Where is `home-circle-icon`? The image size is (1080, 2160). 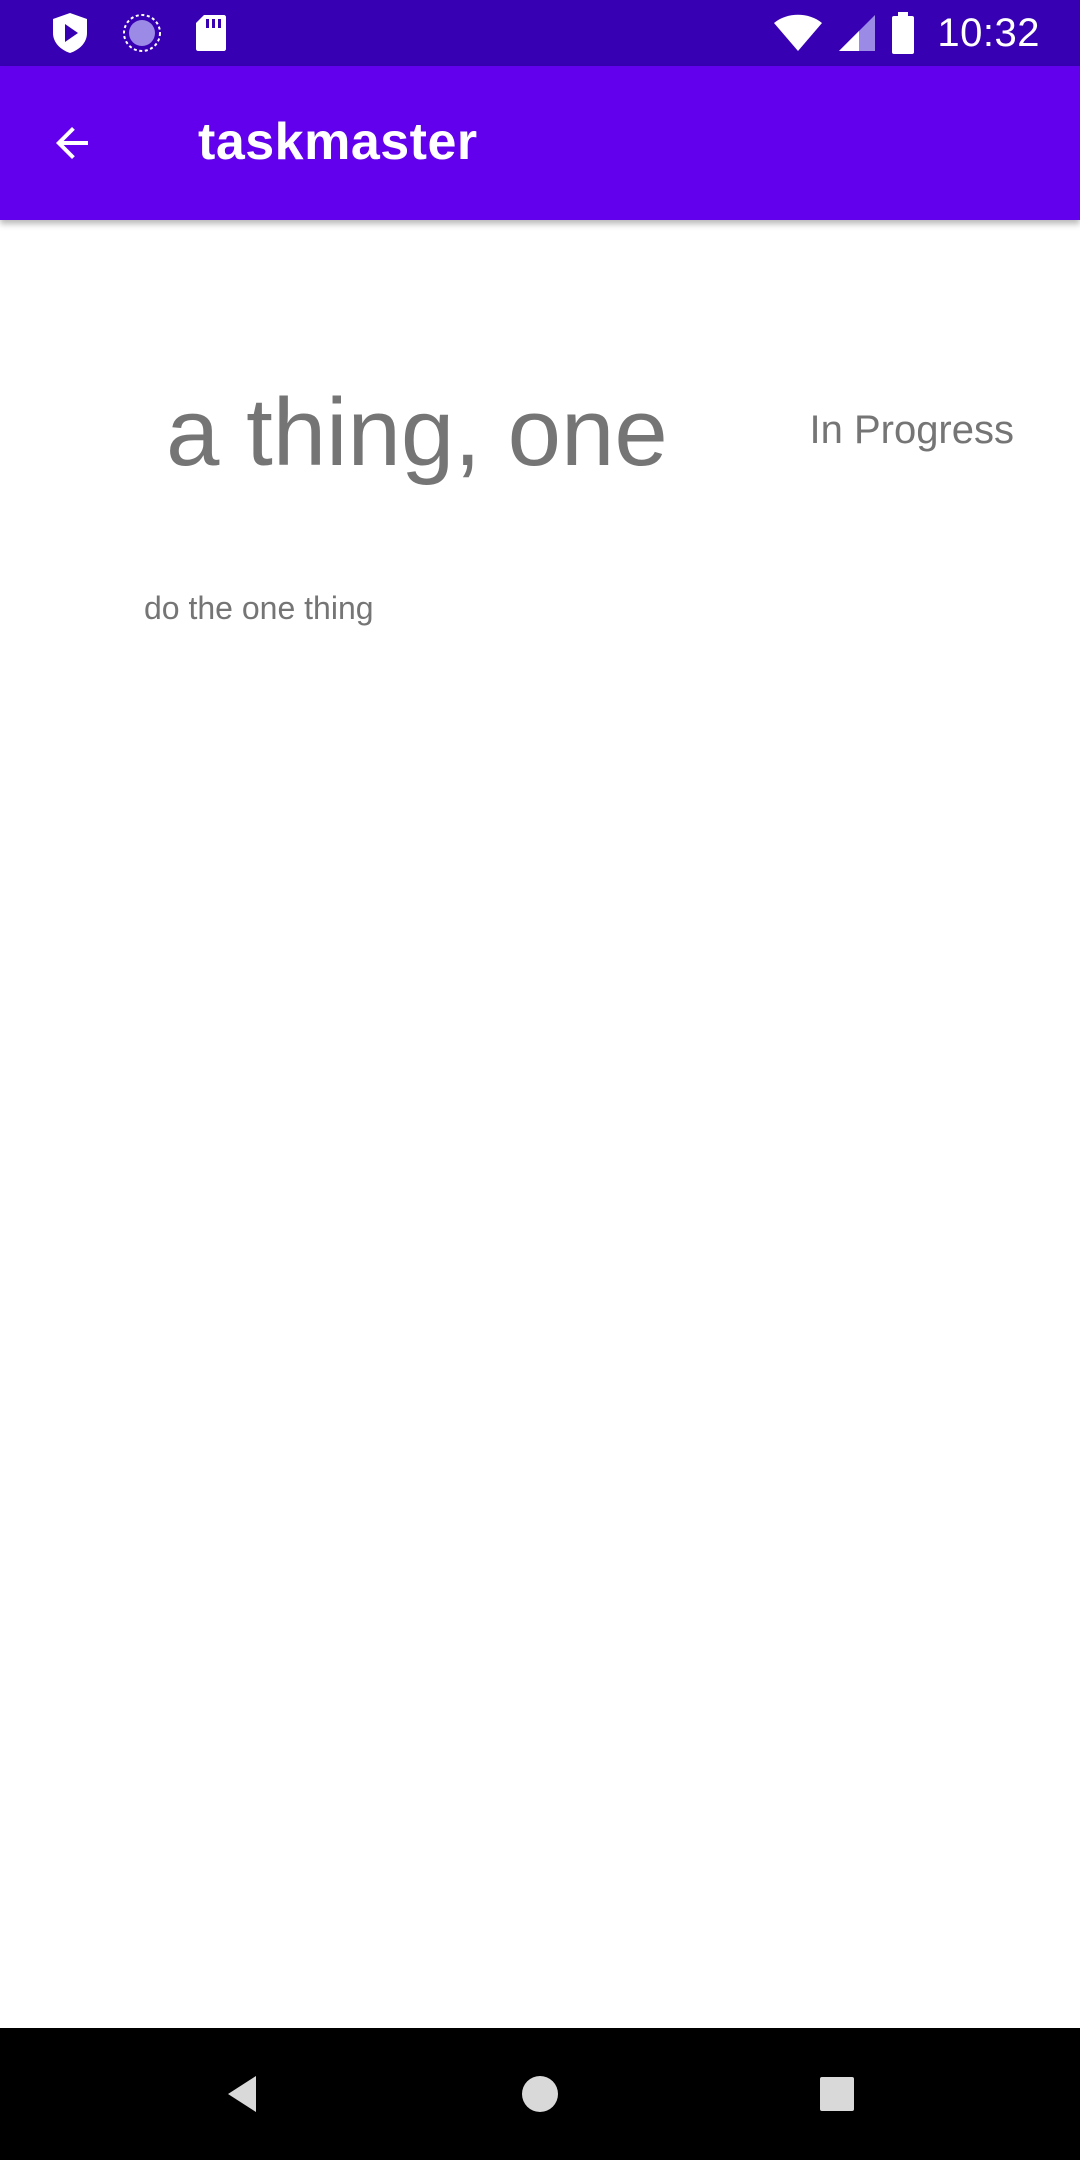
home-circle-icon is located at coordinates (540, 2094).